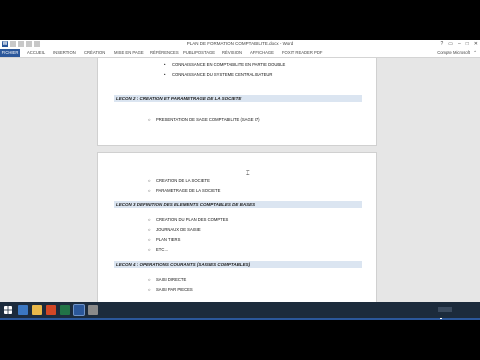  What do you see at coordinates (94, 53) in the screenshot?
I see `tab-creation: CRÉATION` at bounding box center [94, 53].